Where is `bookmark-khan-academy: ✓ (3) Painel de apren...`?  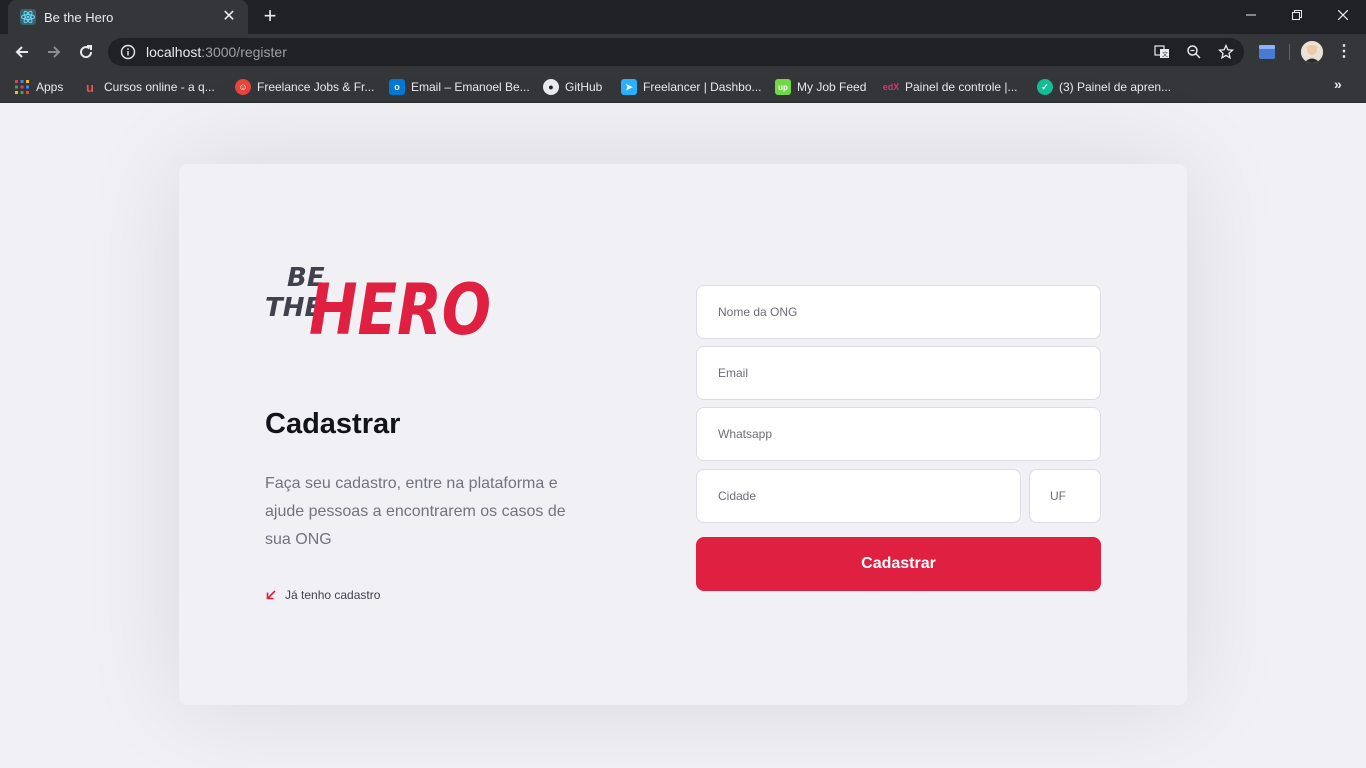 bookmark-khan-academy: ✓ (3) Painel de apren... is located at coordinates (1104, 87).